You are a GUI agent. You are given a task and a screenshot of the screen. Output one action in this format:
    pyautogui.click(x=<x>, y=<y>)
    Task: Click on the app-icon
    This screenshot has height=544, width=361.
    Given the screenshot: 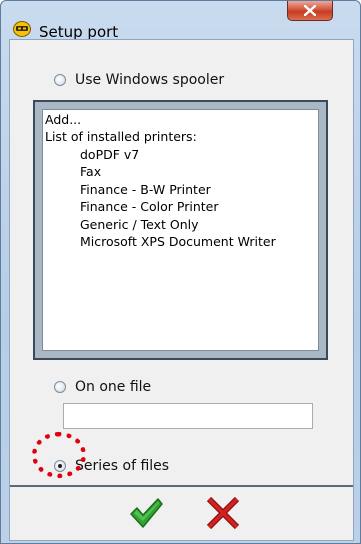 What is the action you would take?
    pyautogui.click(x=22, y=29)
    